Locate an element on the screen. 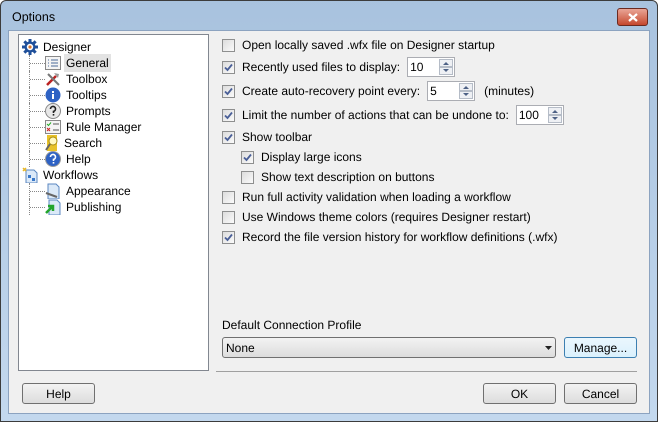  info-icon is located at coordinates (53, 95).